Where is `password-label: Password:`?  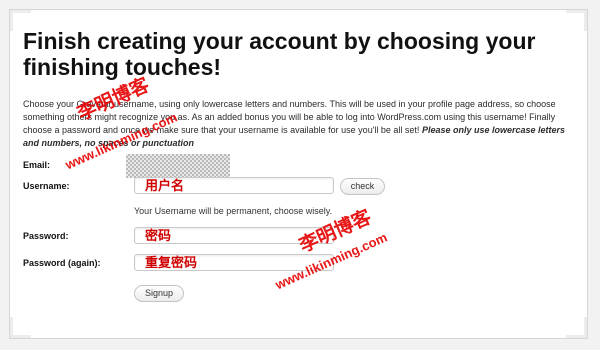
password-label: Password: is located at coordinates (46, 236).